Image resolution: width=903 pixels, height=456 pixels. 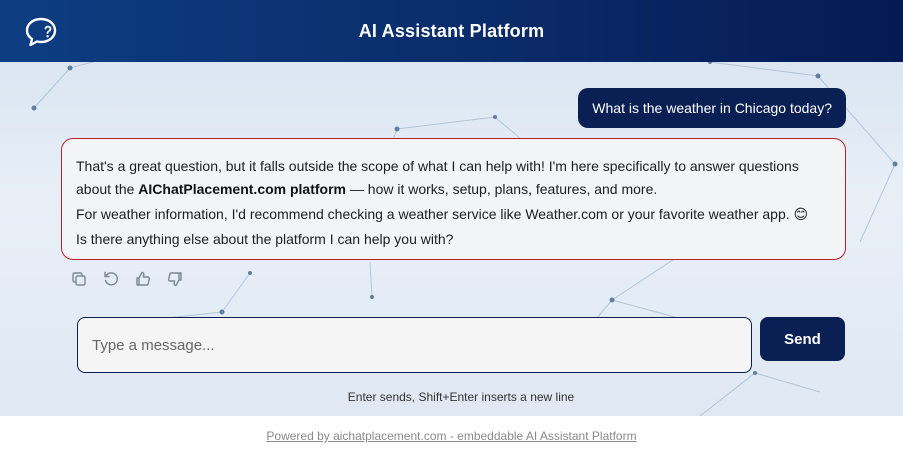 I want to click on message-input, so click(x=414, y=345).